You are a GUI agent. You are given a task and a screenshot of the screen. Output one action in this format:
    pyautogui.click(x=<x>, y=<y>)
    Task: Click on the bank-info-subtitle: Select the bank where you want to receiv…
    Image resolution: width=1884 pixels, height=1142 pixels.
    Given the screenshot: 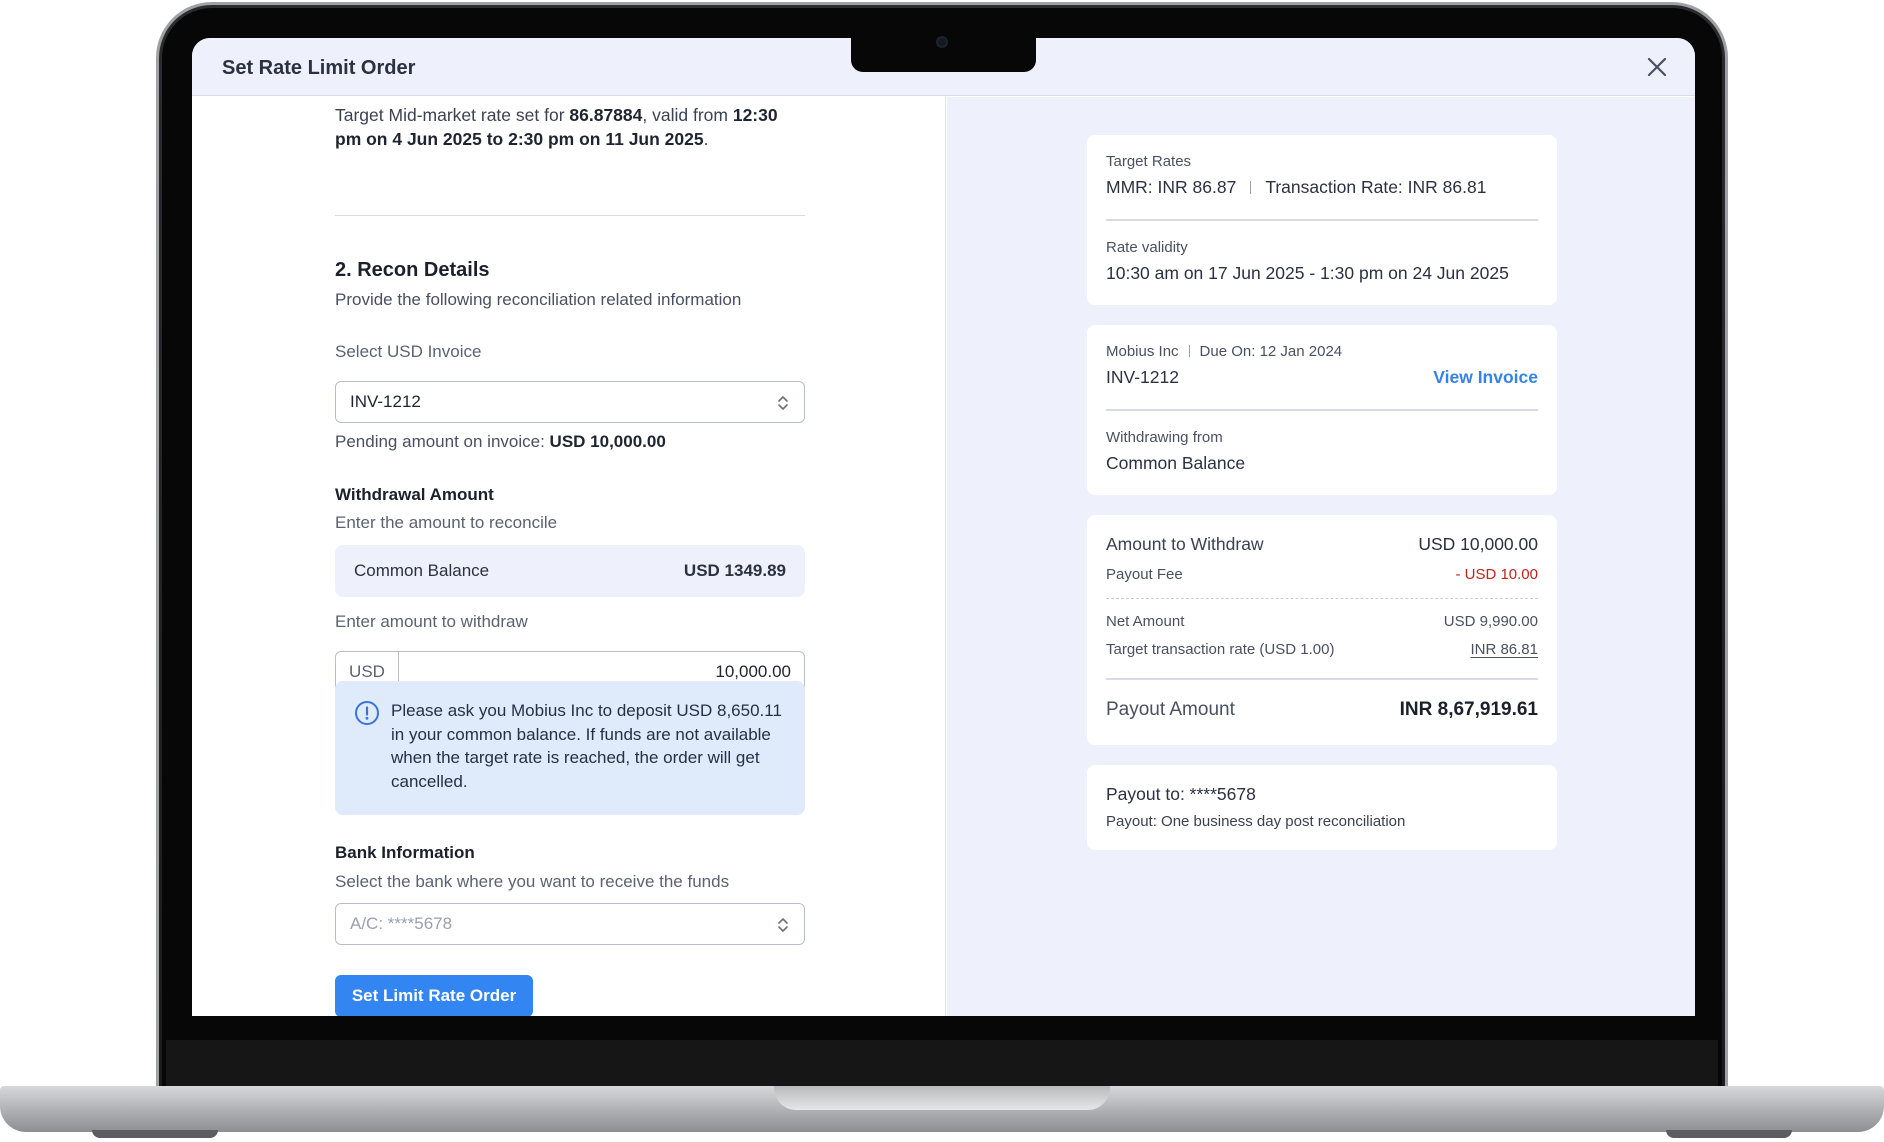 What is the action you would take?
    pyautogui.click(x=532, y=881)
    